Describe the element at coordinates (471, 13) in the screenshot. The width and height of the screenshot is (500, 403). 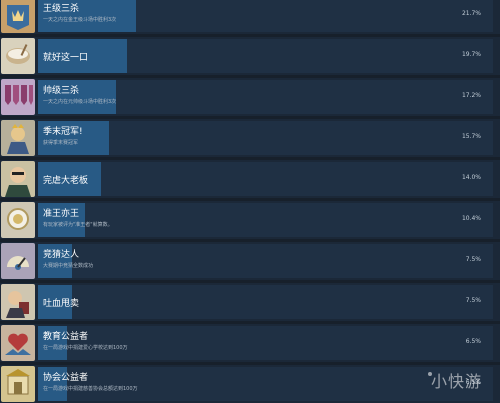
I see `unlock-percent: 21.7%` at that location.